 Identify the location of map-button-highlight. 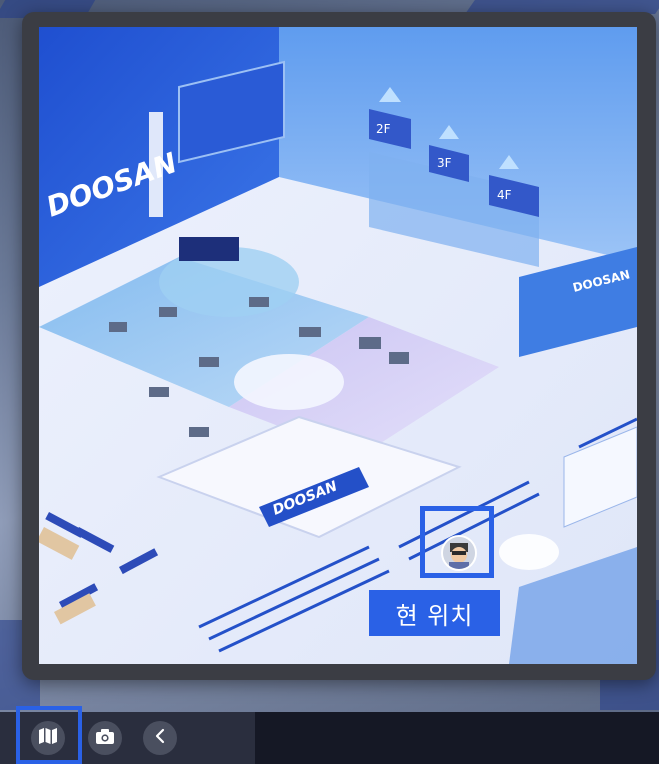
(49, 735).